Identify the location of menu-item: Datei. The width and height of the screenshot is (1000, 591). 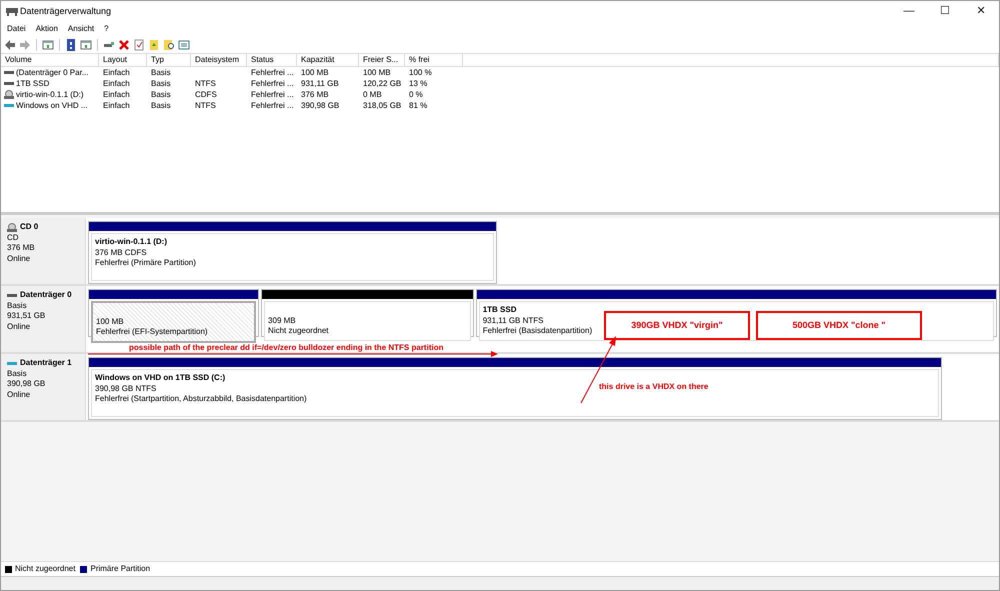
(16, 29).